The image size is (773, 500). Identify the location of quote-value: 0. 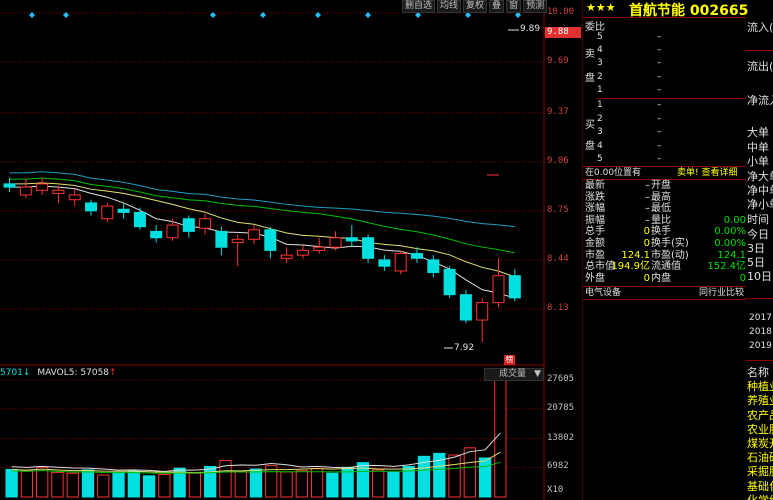
(646, 278).